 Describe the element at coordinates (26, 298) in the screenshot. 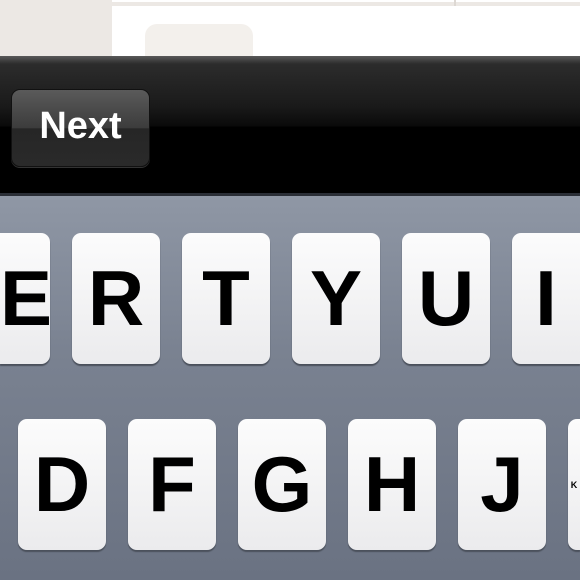

I see `key-e: E` at that location.